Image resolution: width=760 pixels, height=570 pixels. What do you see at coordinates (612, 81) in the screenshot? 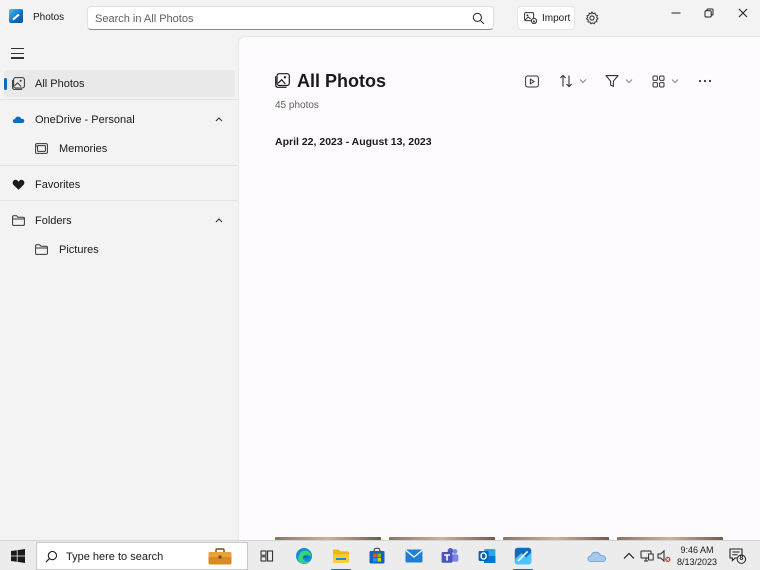
I see `filter-funnel-icon` at bounding box center [612, 81].